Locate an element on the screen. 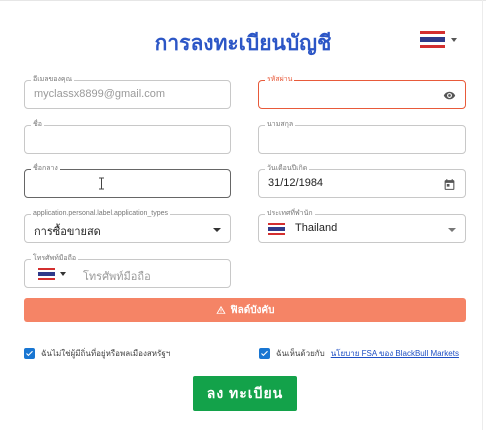 The height and width of the screenshot is (430, 486). top-border is located at coordinates (243, 0).